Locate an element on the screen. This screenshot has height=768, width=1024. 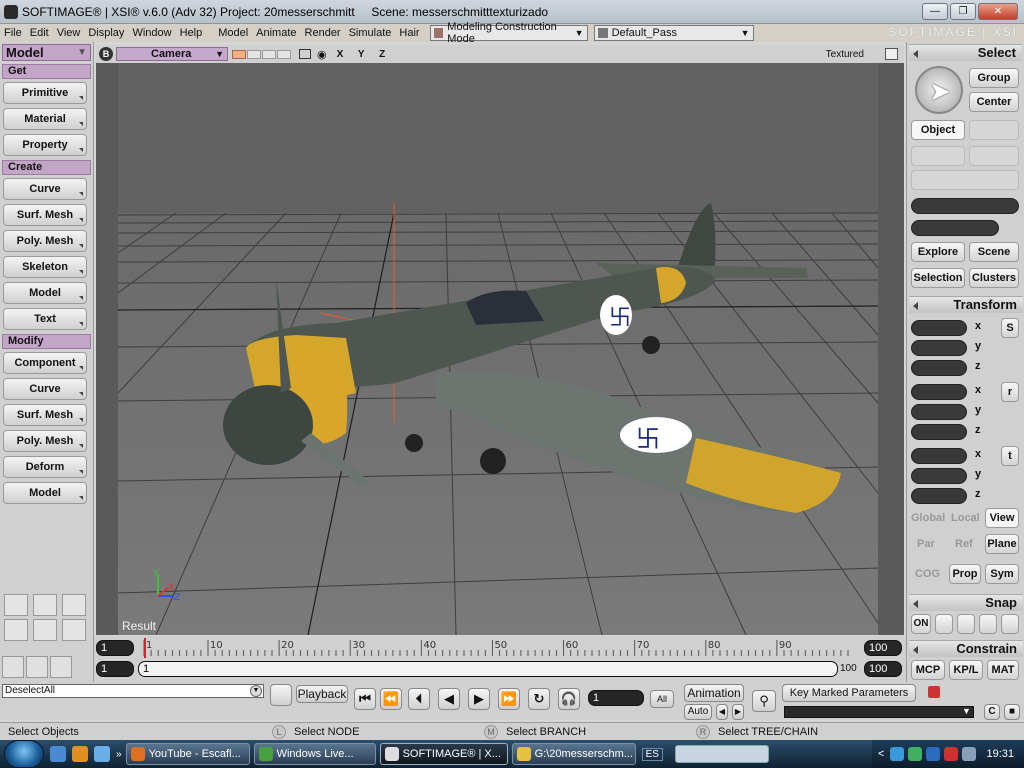
select-tool-dial: ➤ is located at coordinates (939, 90).